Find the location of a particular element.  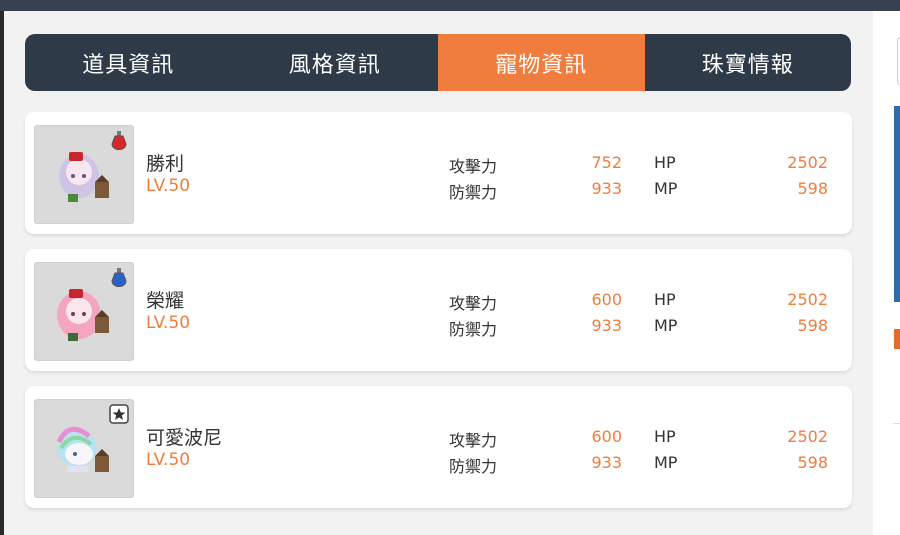

side-divider is located at coordinates (896, 423).